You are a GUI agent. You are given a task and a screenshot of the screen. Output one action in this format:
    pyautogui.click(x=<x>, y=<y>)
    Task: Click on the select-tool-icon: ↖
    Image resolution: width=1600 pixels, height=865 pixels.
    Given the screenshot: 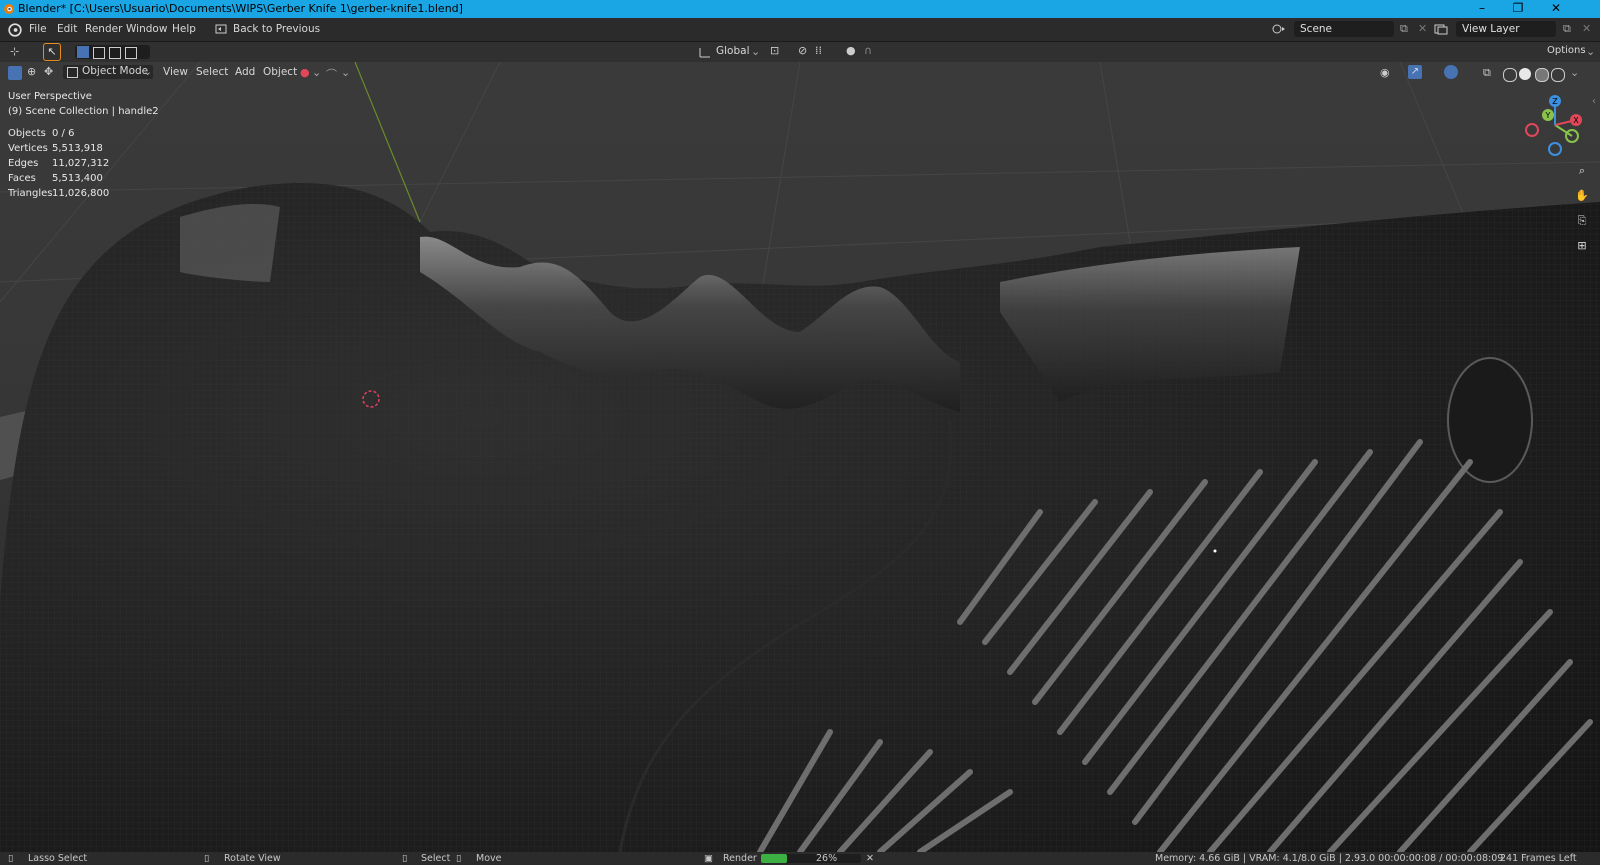 What is the action you would take?
    pyautogui.click(x=52, y=52)
    